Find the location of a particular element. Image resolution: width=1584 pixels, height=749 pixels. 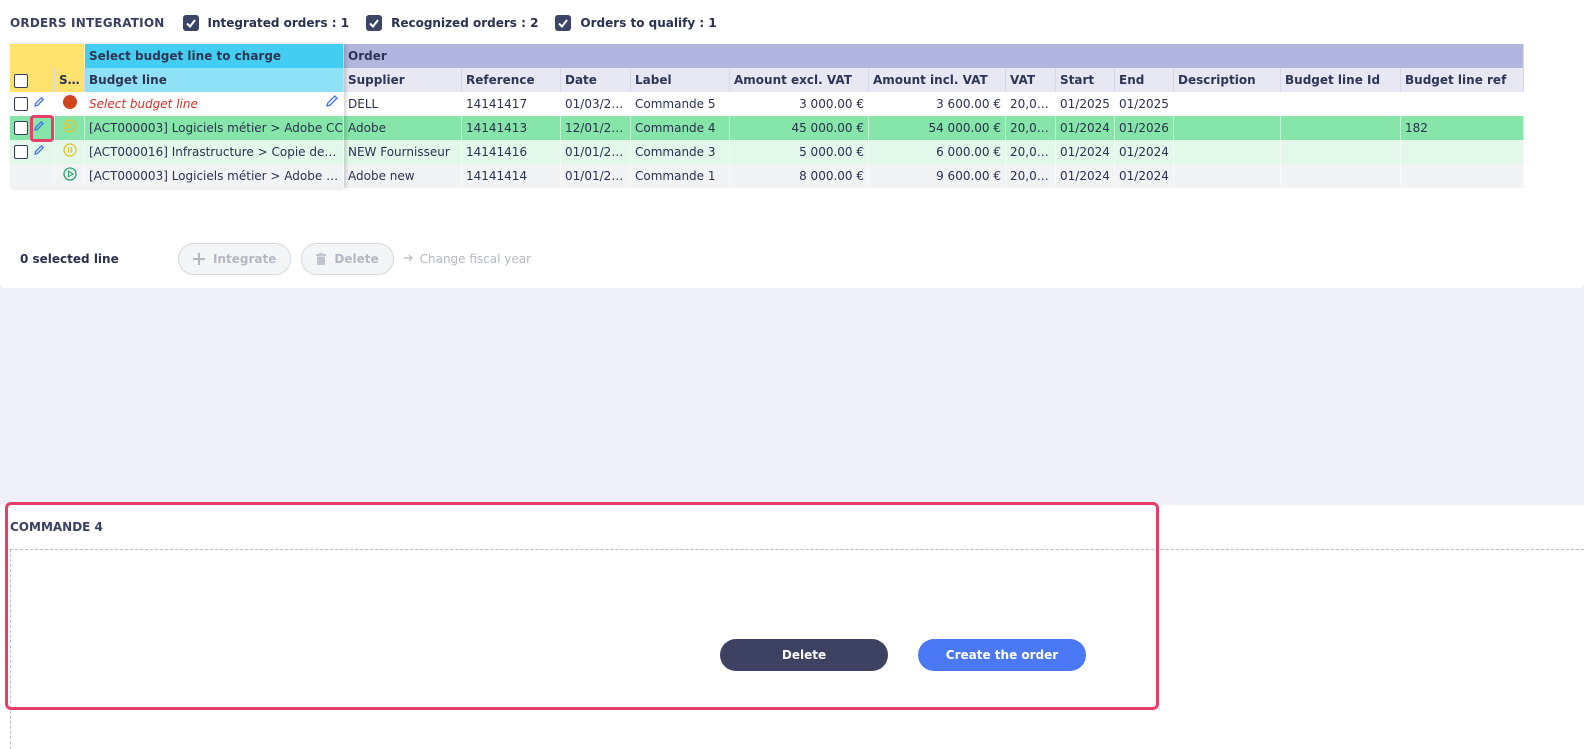

filter-recognized-orders: Recognized orders : 2 is located at coordinates (452, 23).